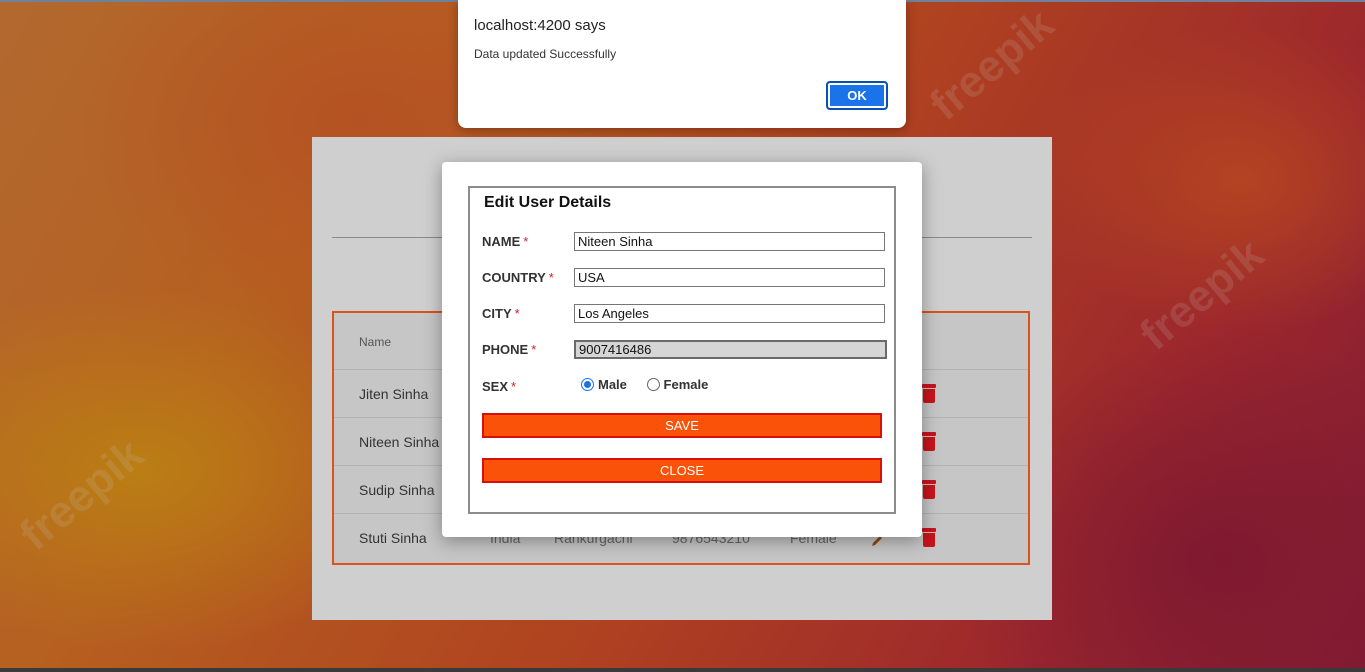 The width and height of the screenshot is (1365, 672). I want to click on cell-name: Sudip Sinha, so click(397, 490).